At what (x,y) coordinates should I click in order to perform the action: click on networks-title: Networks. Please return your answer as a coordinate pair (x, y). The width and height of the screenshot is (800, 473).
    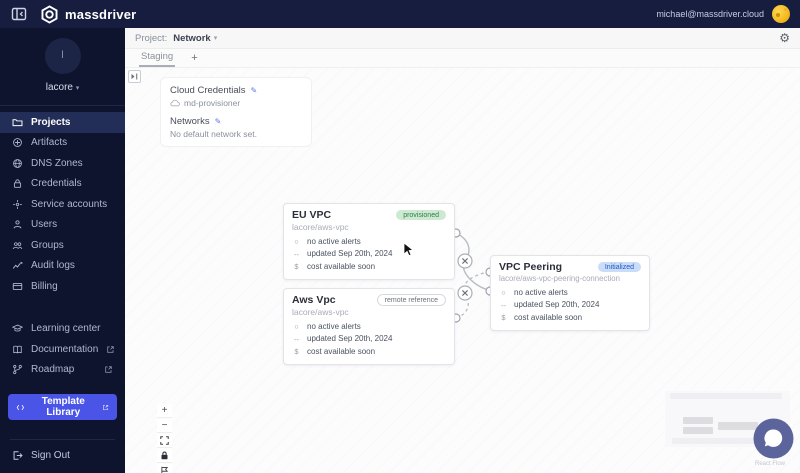
    Looking at the image, I should click on (190, 121).